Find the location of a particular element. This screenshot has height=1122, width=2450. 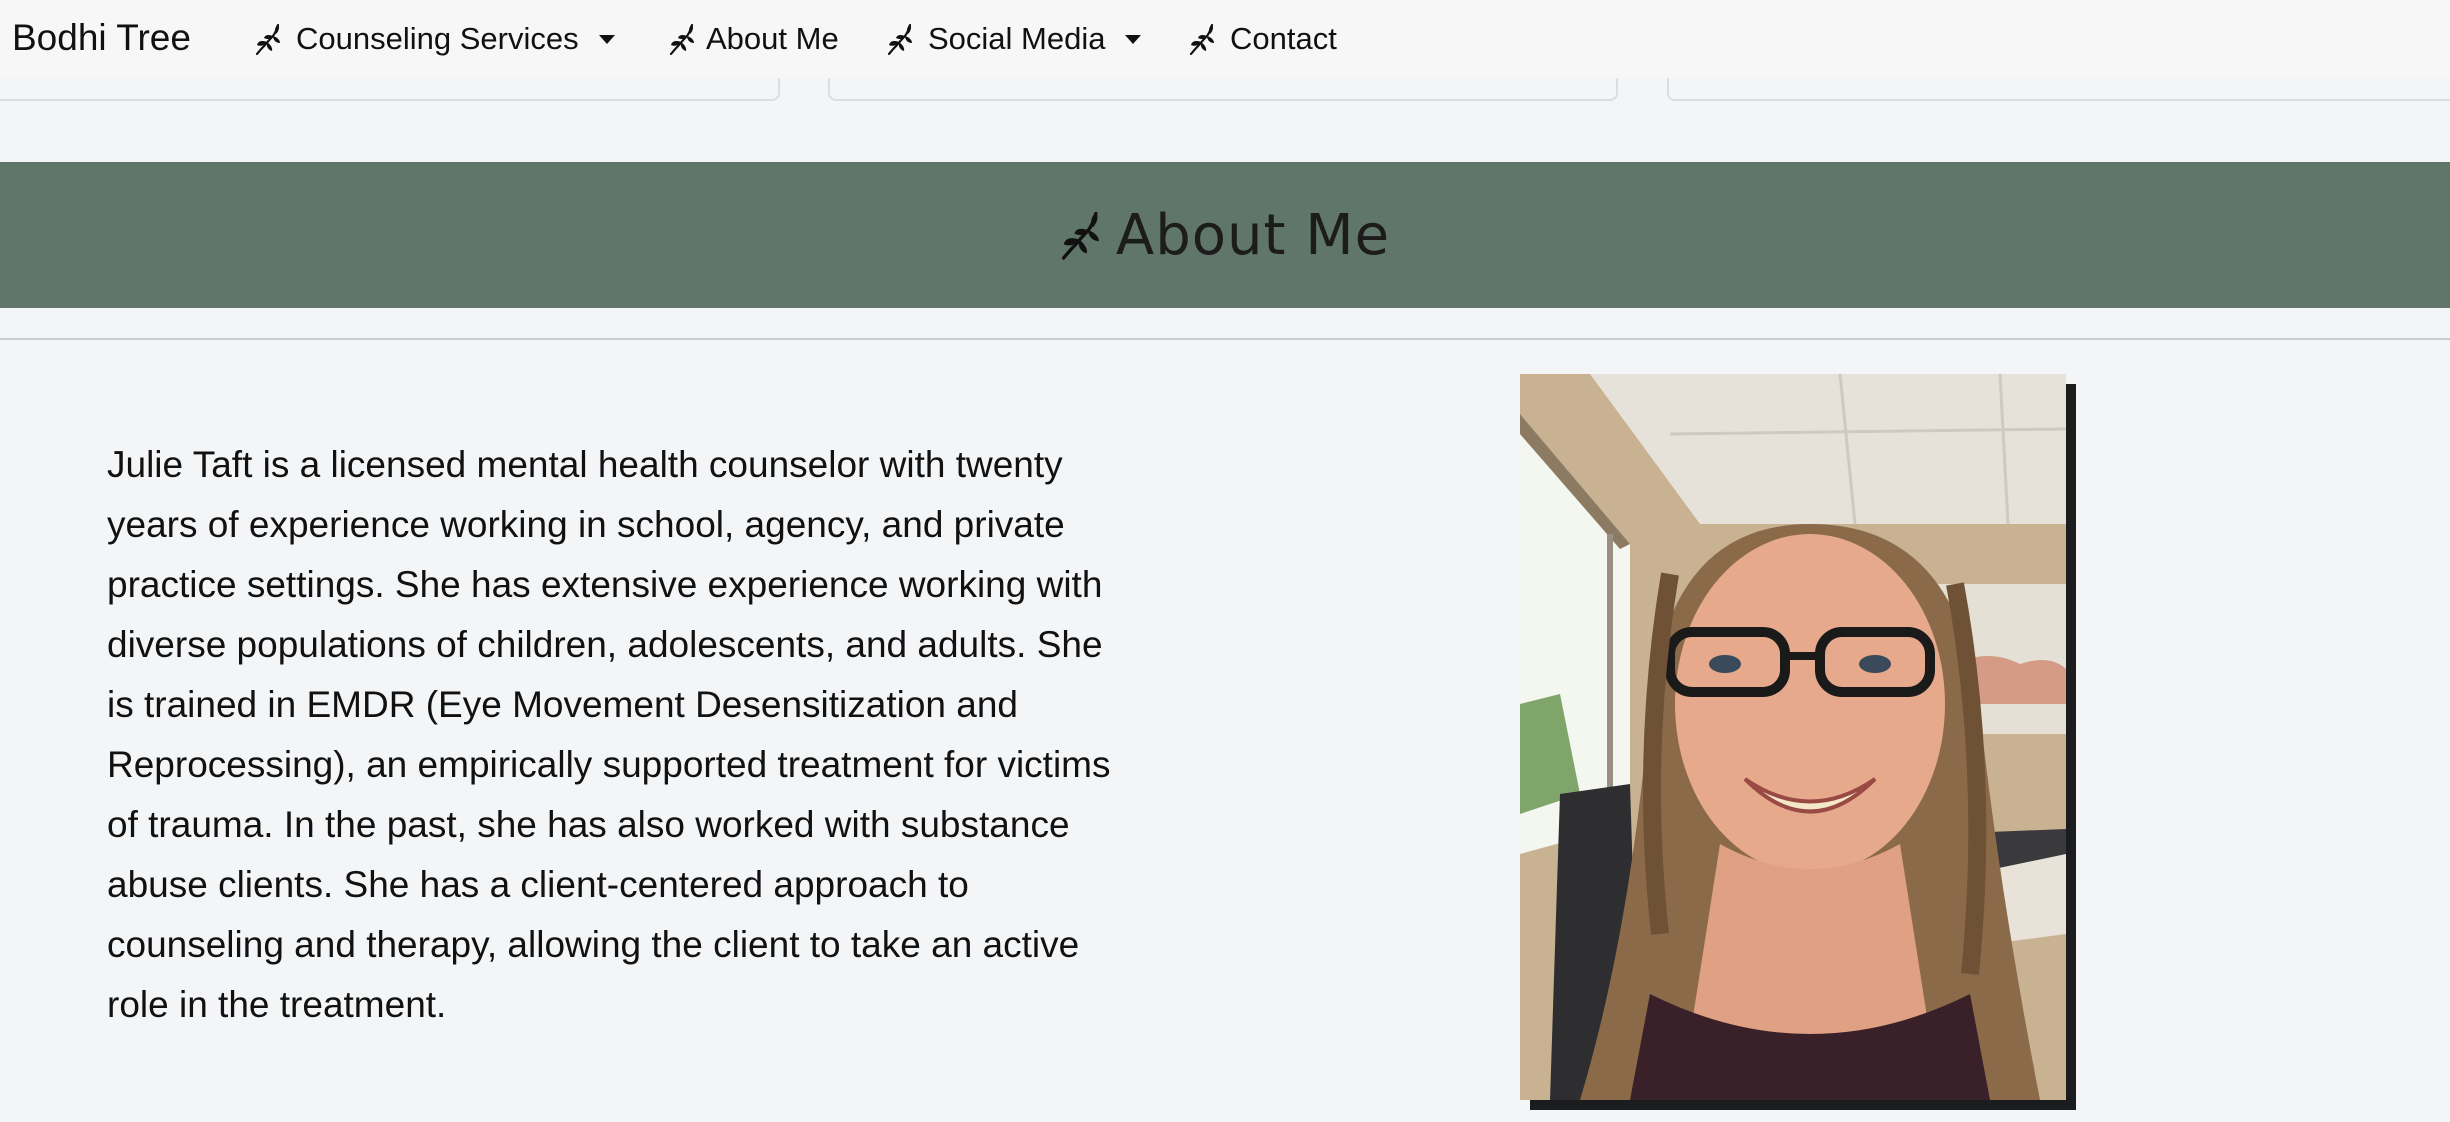

nav-item-social-media: Social Media is located at coordinates (1013, 39).